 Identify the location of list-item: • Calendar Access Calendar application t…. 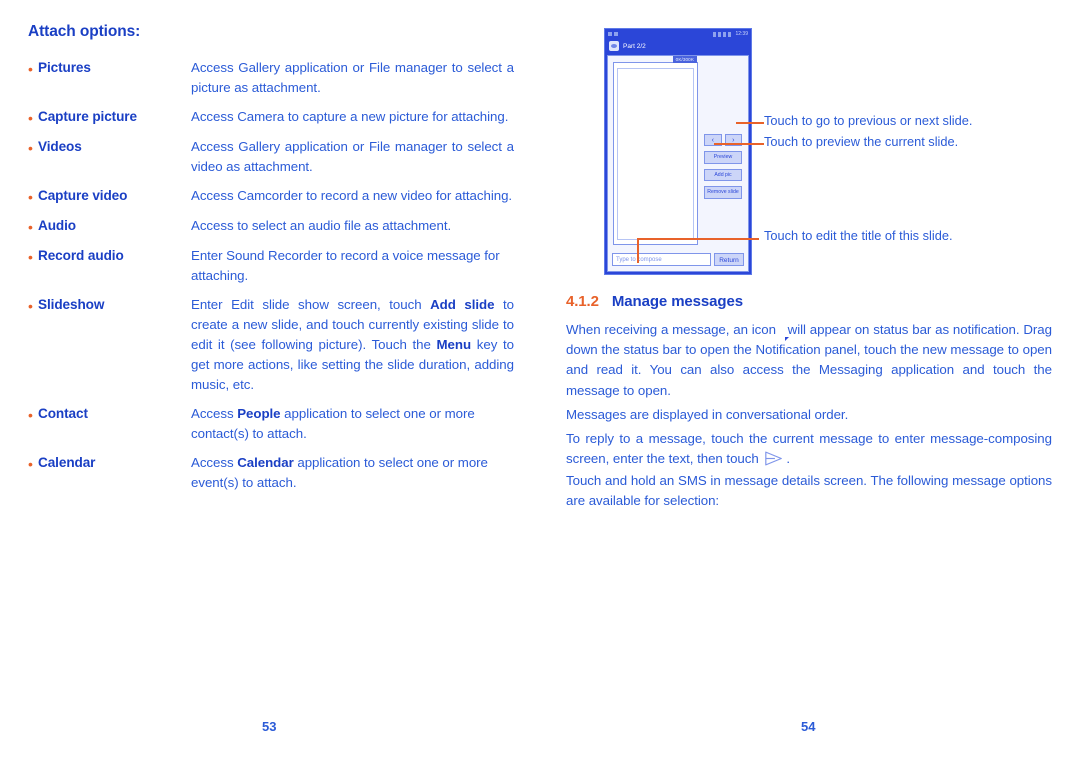
(271, 473).